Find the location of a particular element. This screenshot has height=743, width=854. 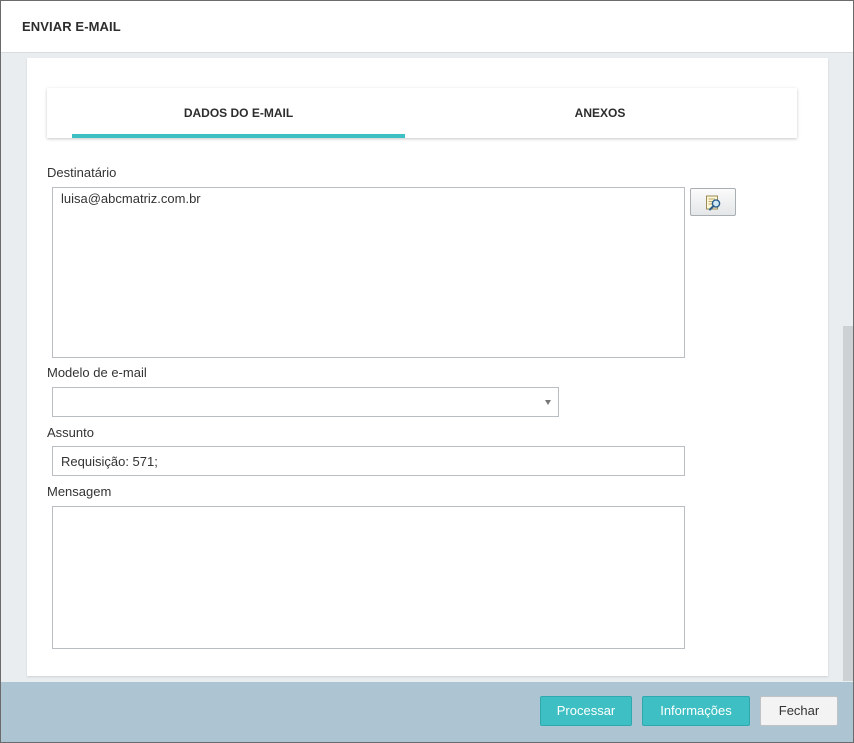

dialog-footer: Processar Informações Fechar is located at coordinates (427, 712).